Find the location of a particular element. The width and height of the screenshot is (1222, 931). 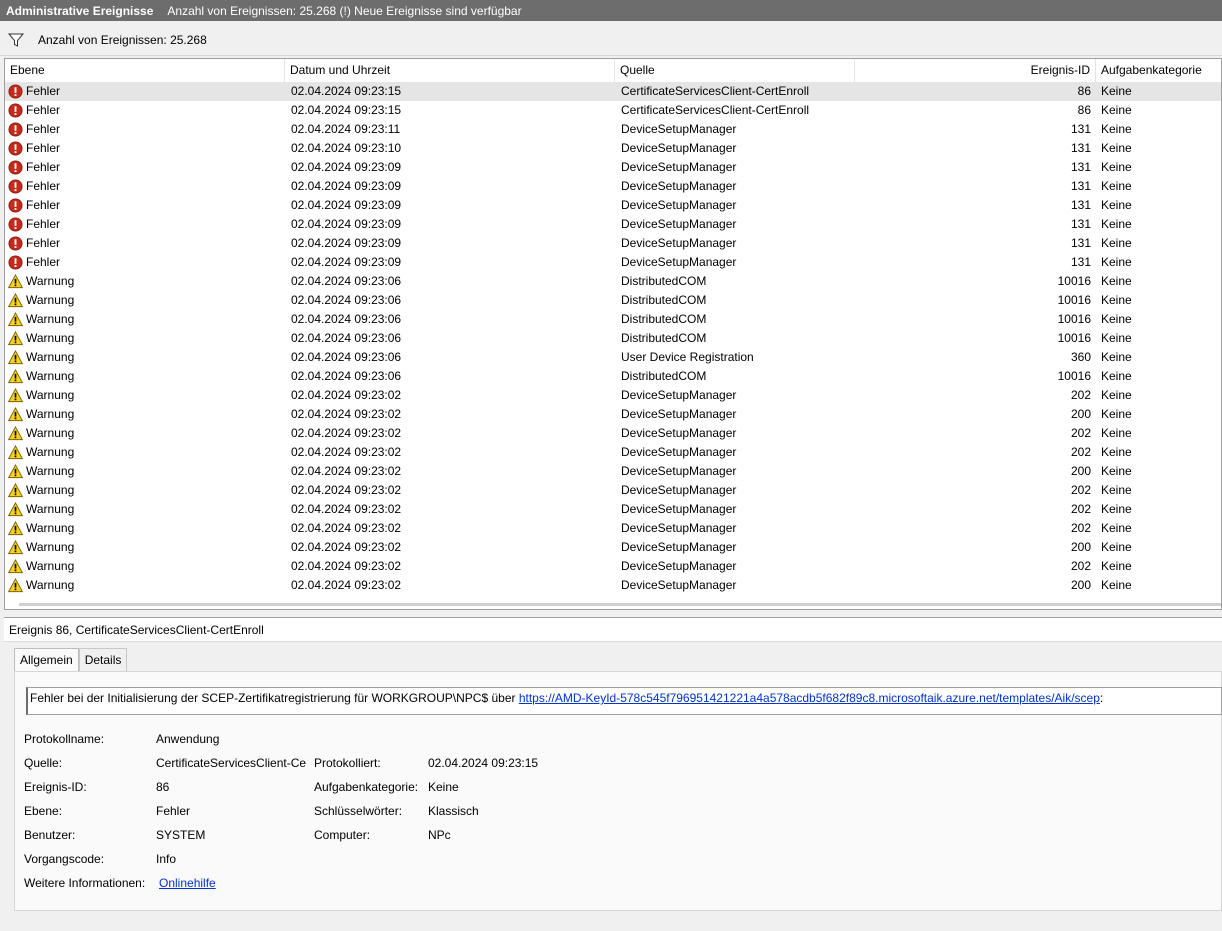

event-date: 02.04.2024 09:23:10 is located at coordinates (346, 148).